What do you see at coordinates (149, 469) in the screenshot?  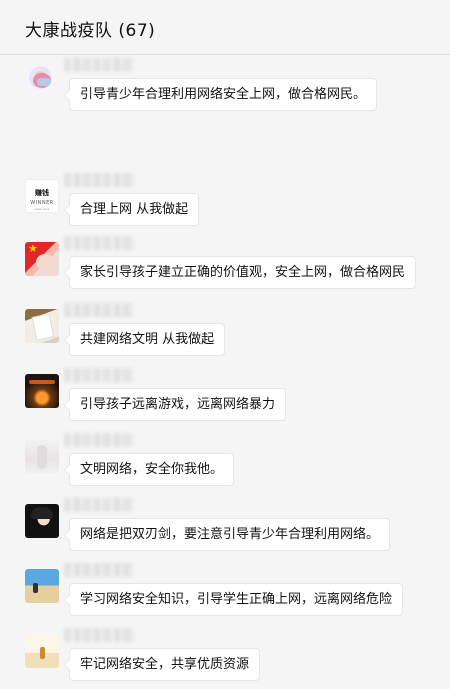 I see `message-bubble: 文明网络，安全你我他。` at bounding box center [149, 469].